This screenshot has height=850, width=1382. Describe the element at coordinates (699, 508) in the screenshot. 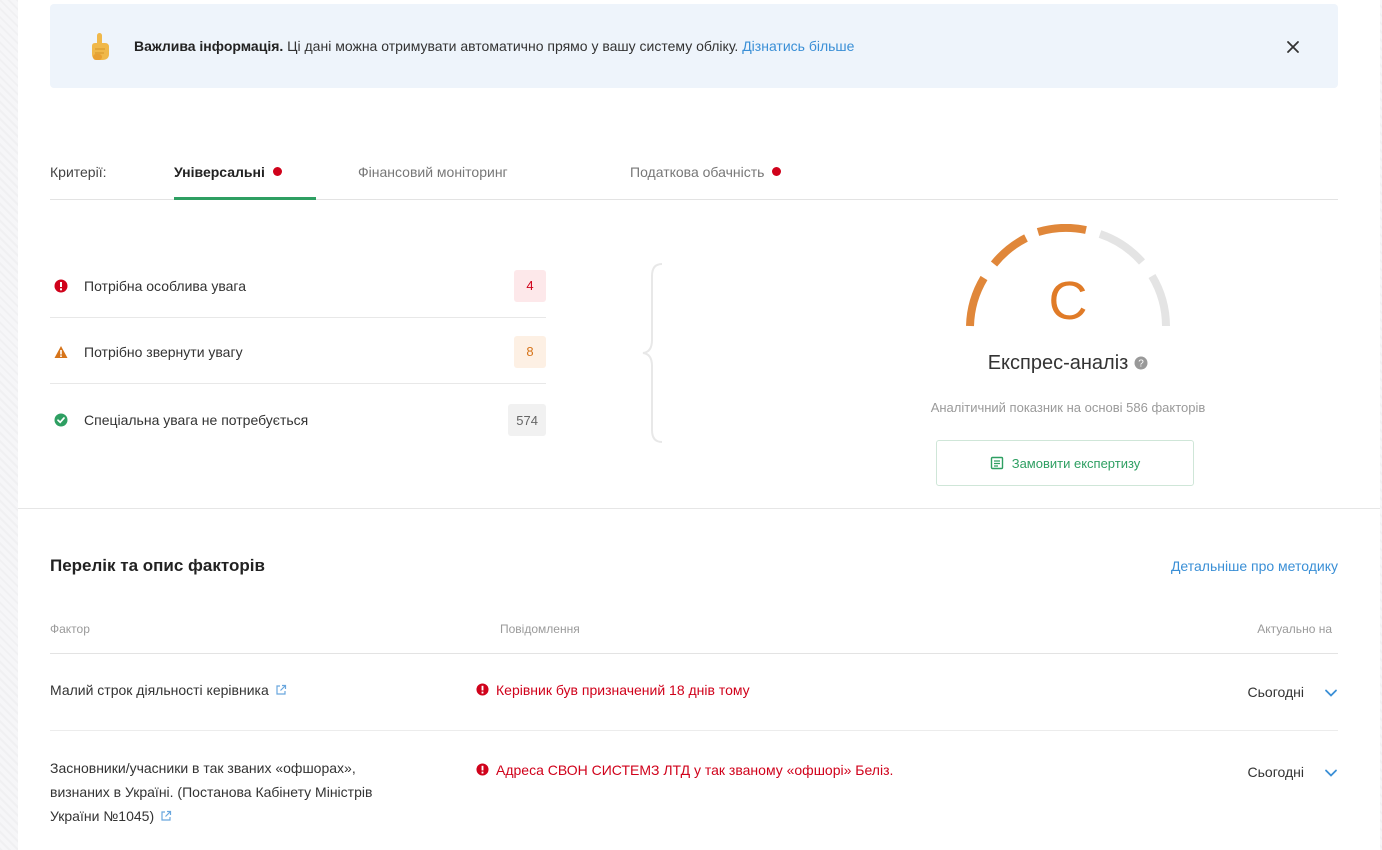

I see `section-divider` at that location.